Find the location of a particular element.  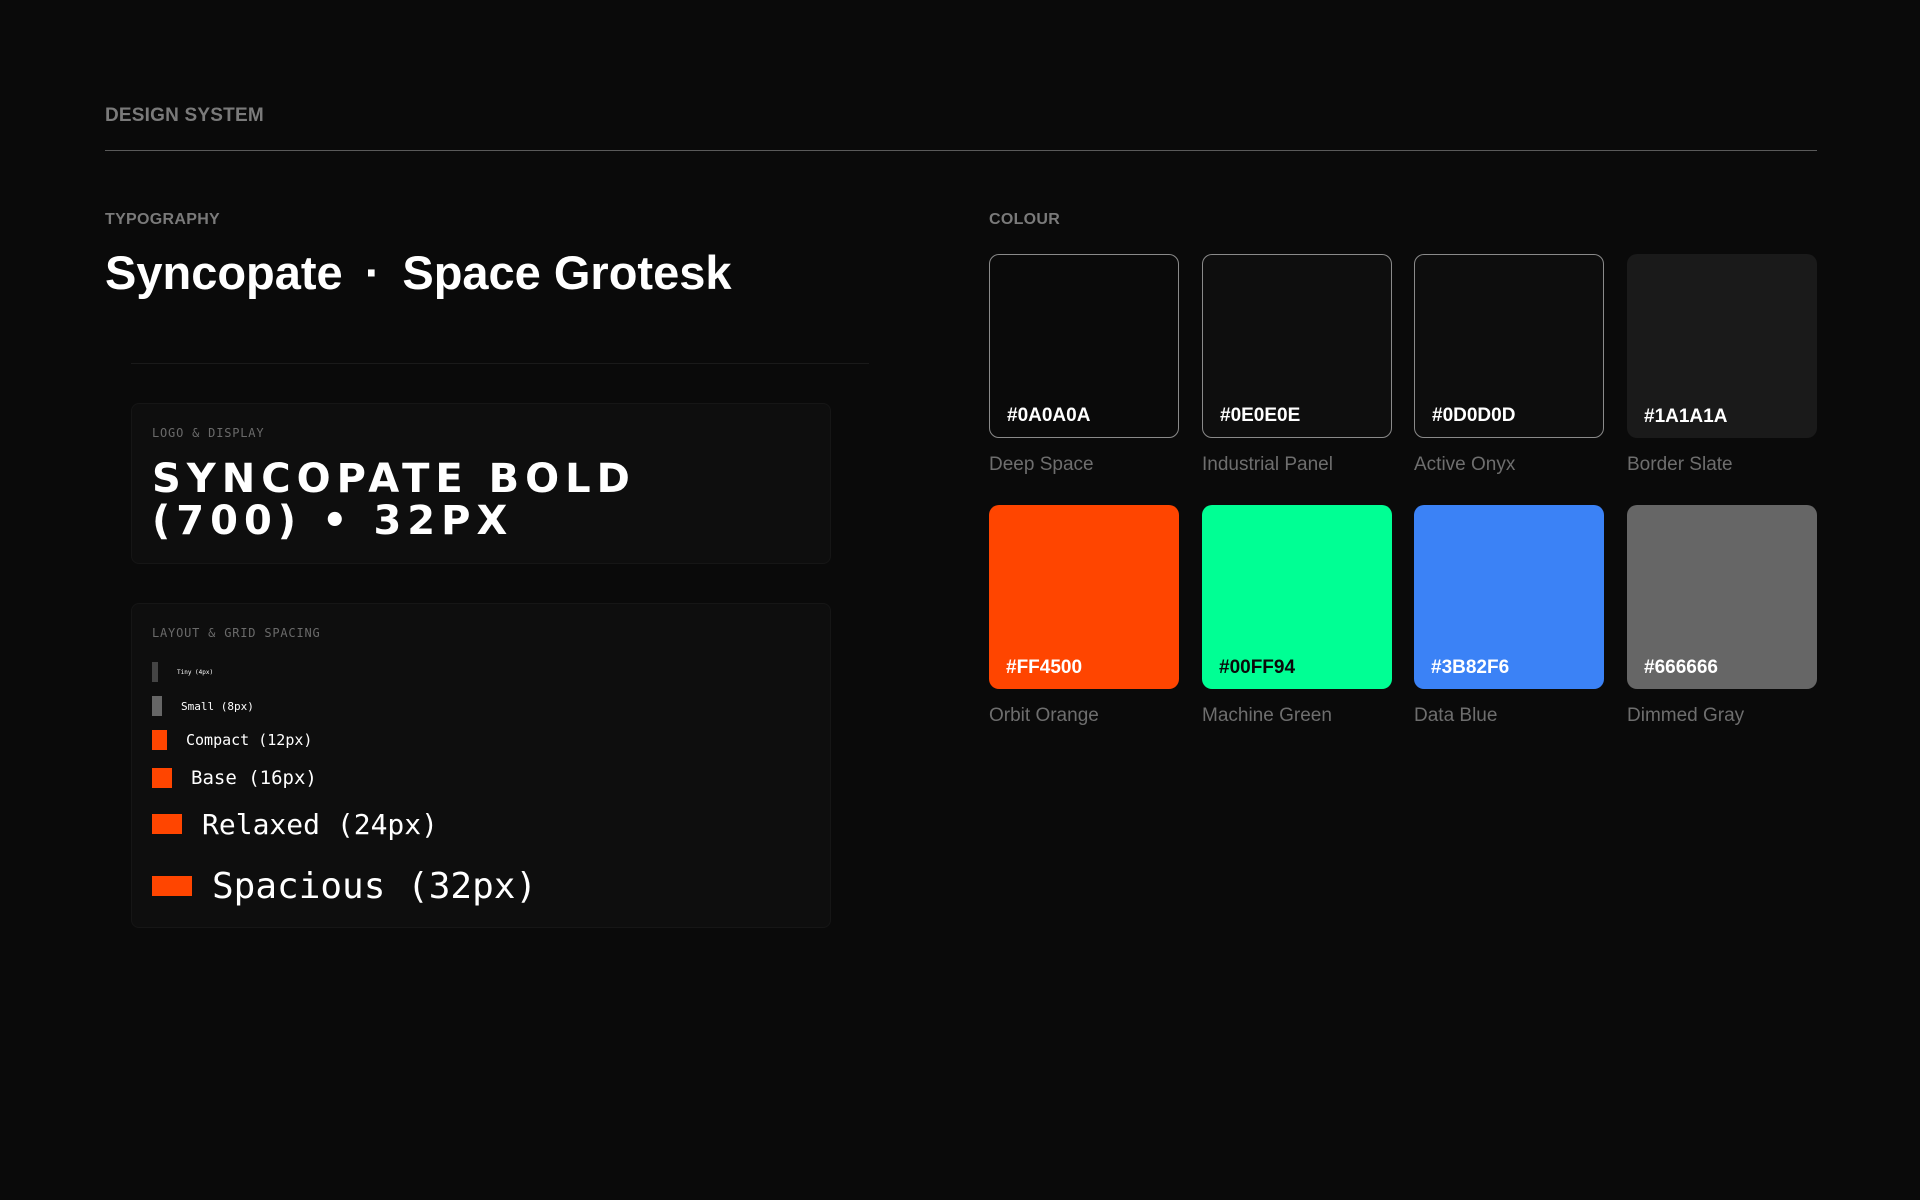

swatch-hex-value: #0E0E0E is located at coordinates (1260, 415).